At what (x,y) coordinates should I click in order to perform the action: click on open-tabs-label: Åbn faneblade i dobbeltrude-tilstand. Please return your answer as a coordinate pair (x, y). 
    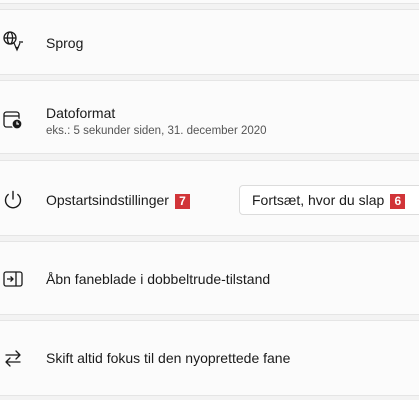
    Looking at the image, I should click on (158, 279).